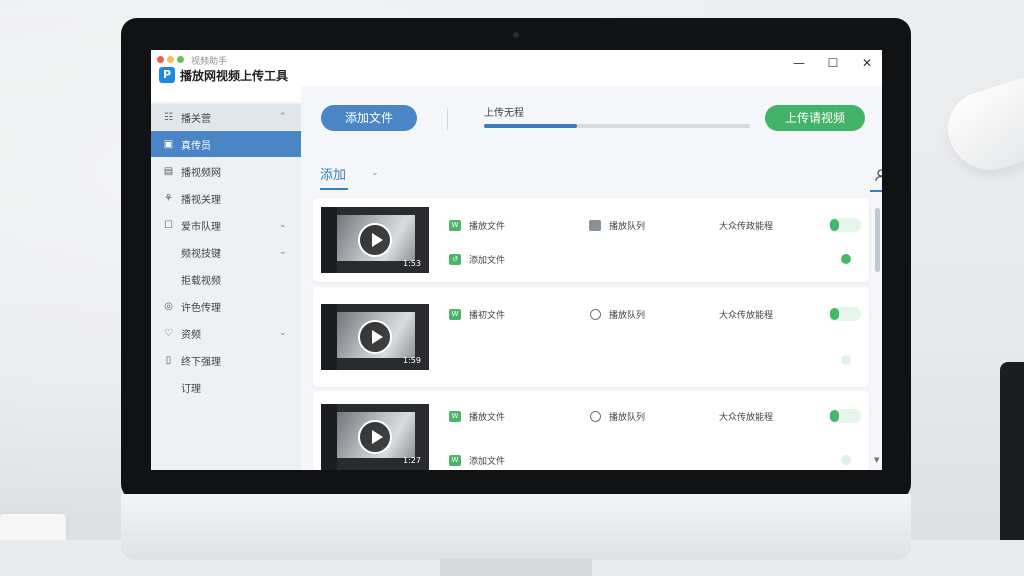 The image size is (1024, 576). Describe the element at coordinates (168, 198) in the screenshot. I see `users-icon: ⚘` at that location.